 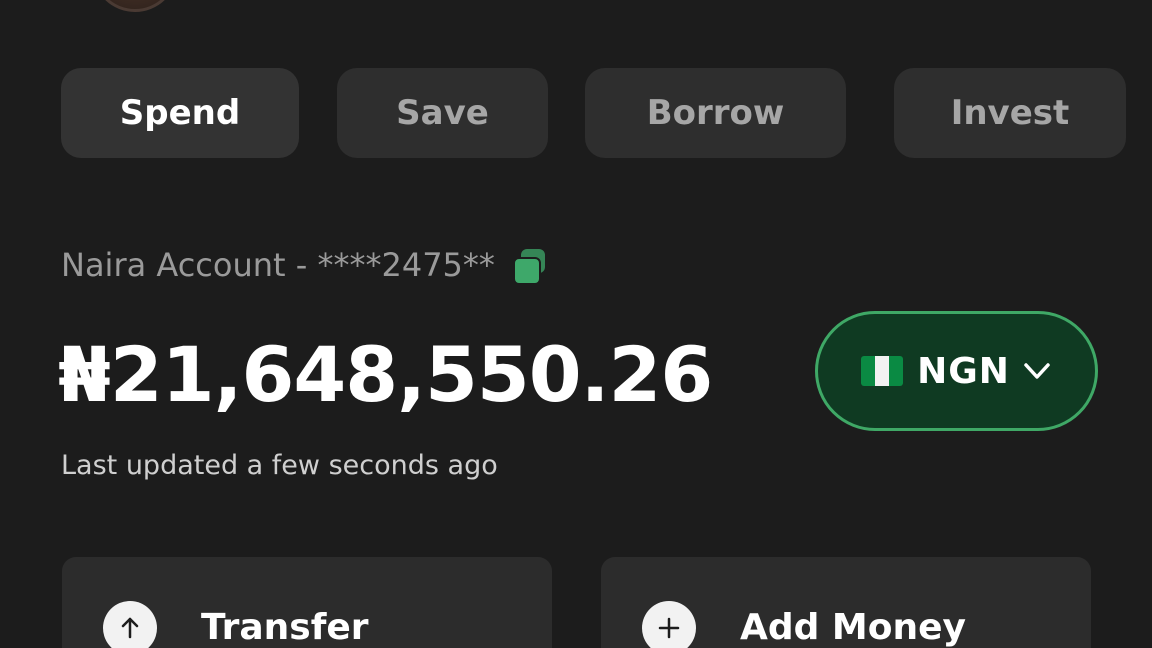 I want to click on tab-borrow-label: Borrow, so click(x=715, y=113).